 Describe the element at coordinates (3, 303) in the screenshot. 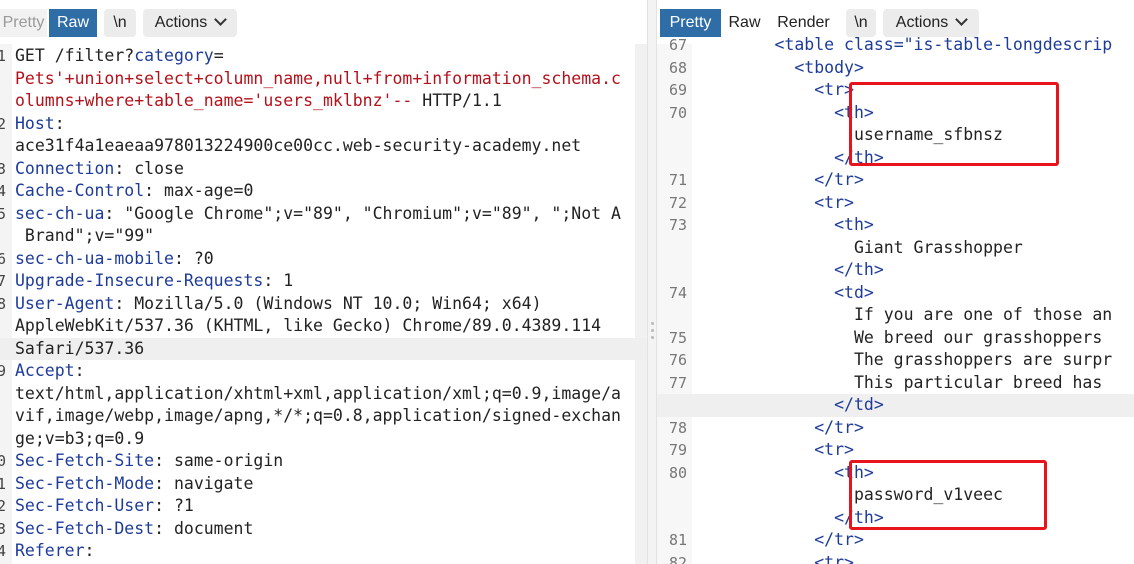

I see `line-number: 8` at that location.